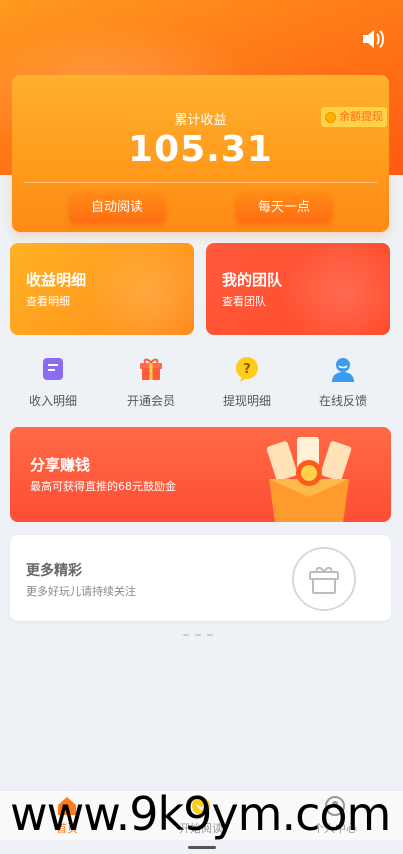 This screenshot has width=403, height=854. I want to click on quick-link-feedback: 在线反馈, so click(343, 380).